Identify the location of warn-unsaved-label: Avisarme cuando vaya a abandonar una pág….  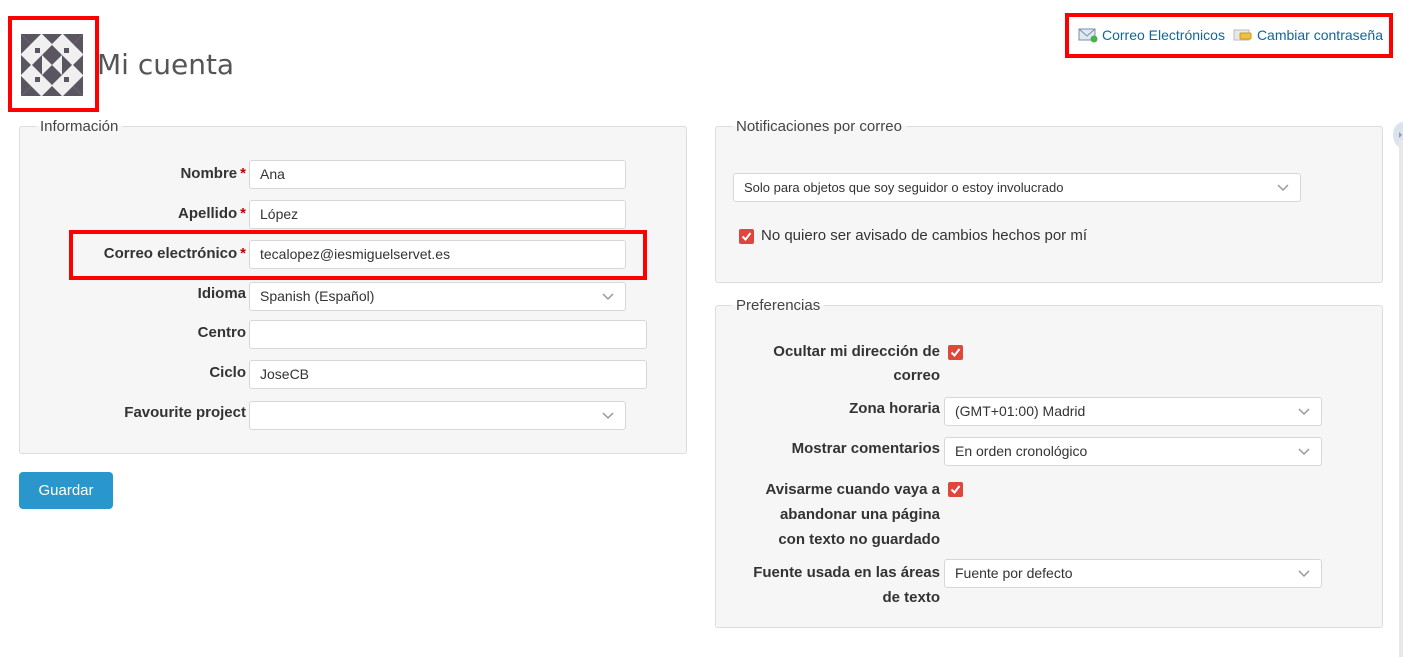
(852, 514).